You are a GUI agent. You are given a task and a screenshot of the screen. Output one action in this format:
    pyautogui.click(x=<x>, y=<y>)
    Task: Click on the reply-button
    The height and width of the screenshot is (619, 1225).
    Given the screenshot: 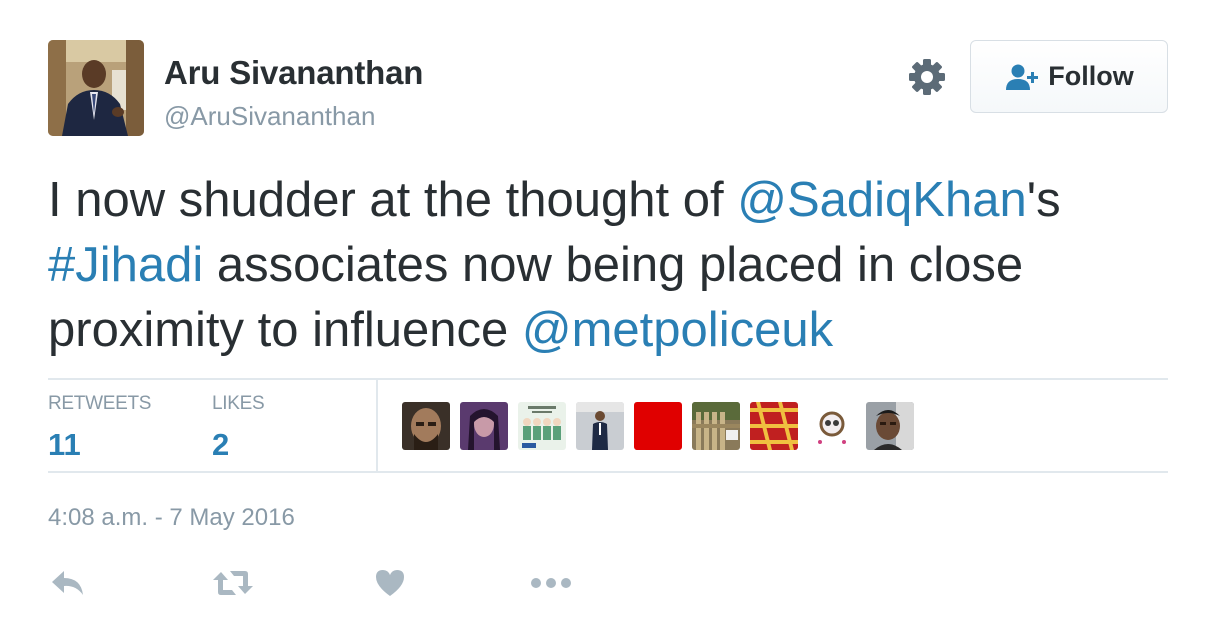 What is the action you would take?
    pyautogui.click(x=68, y=583)
    